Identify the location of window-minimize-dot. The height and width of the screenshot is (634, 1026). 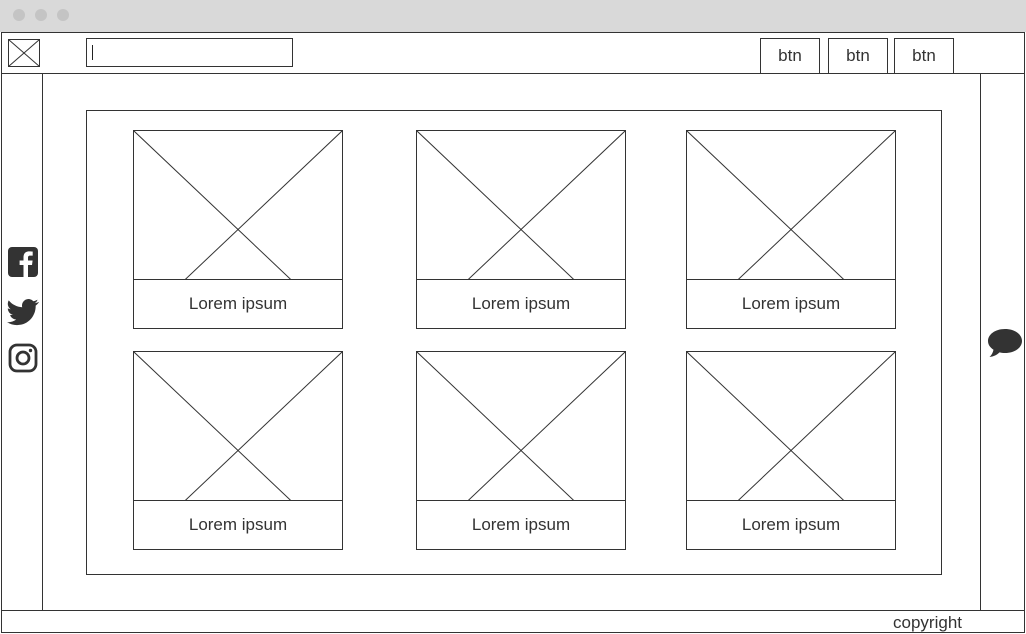
(41, 15).